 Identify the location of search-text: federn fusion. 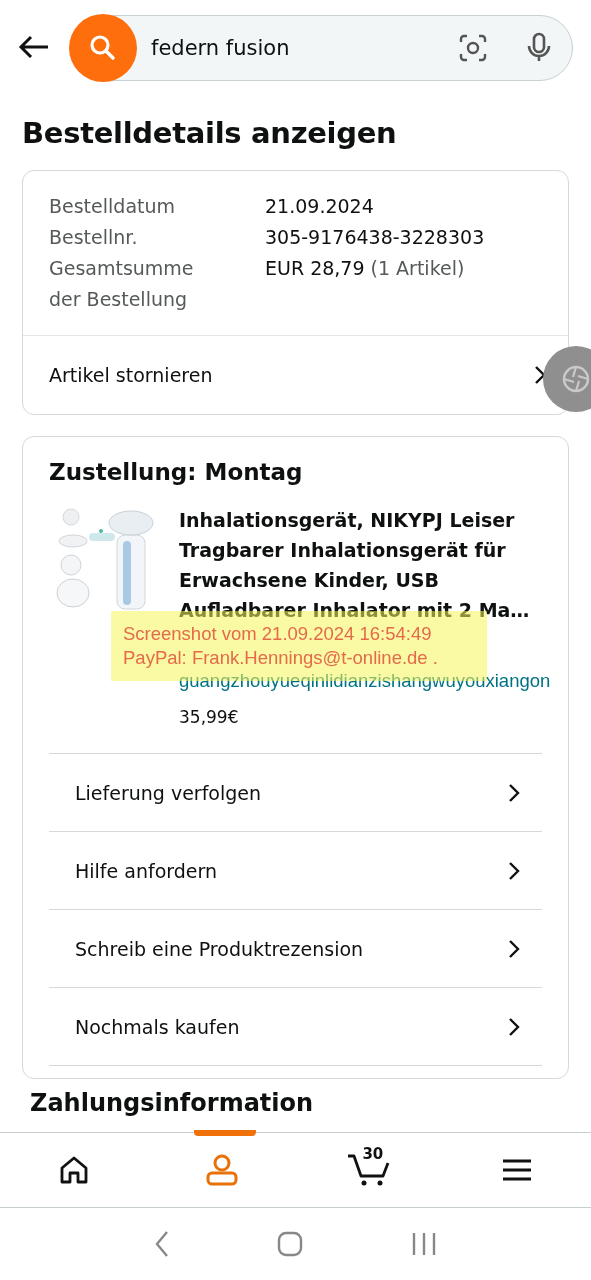
(221, 48).